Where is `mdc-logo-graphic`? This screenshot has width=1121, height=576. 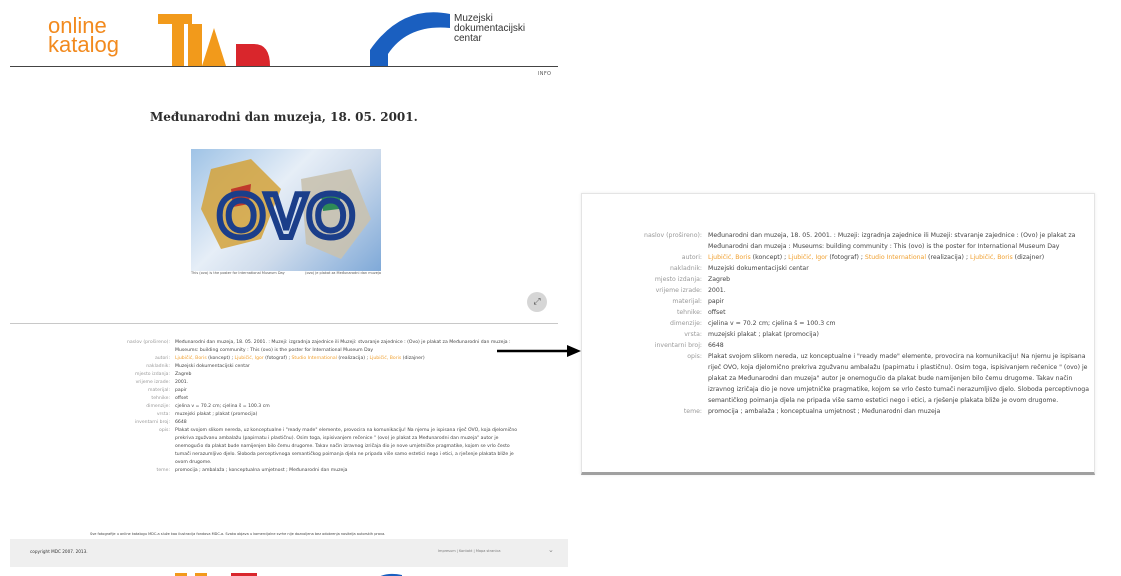 mdc-logo-graphic is located at coordinates (409, 38).